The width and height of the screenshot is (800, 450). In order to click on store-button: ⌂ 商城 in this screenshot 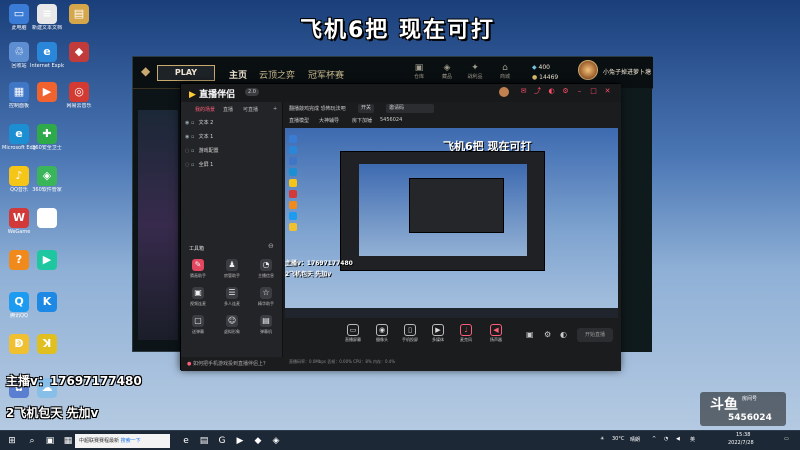, I will do `click(505, 71)`.